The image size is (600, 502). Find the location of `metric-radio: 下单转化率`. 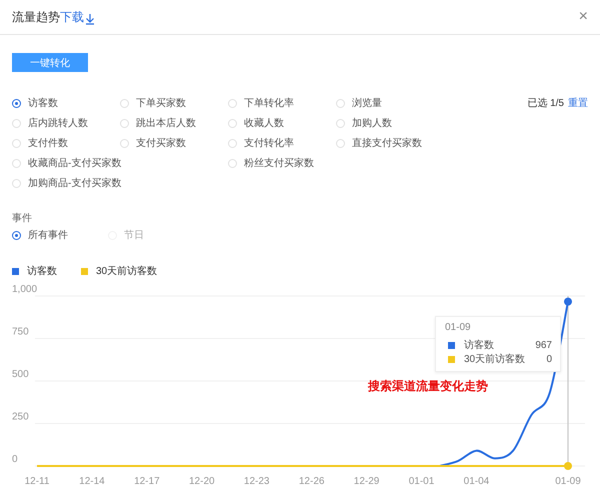

metric-radio: 下单转化率 is located at coordinates (282, 103).